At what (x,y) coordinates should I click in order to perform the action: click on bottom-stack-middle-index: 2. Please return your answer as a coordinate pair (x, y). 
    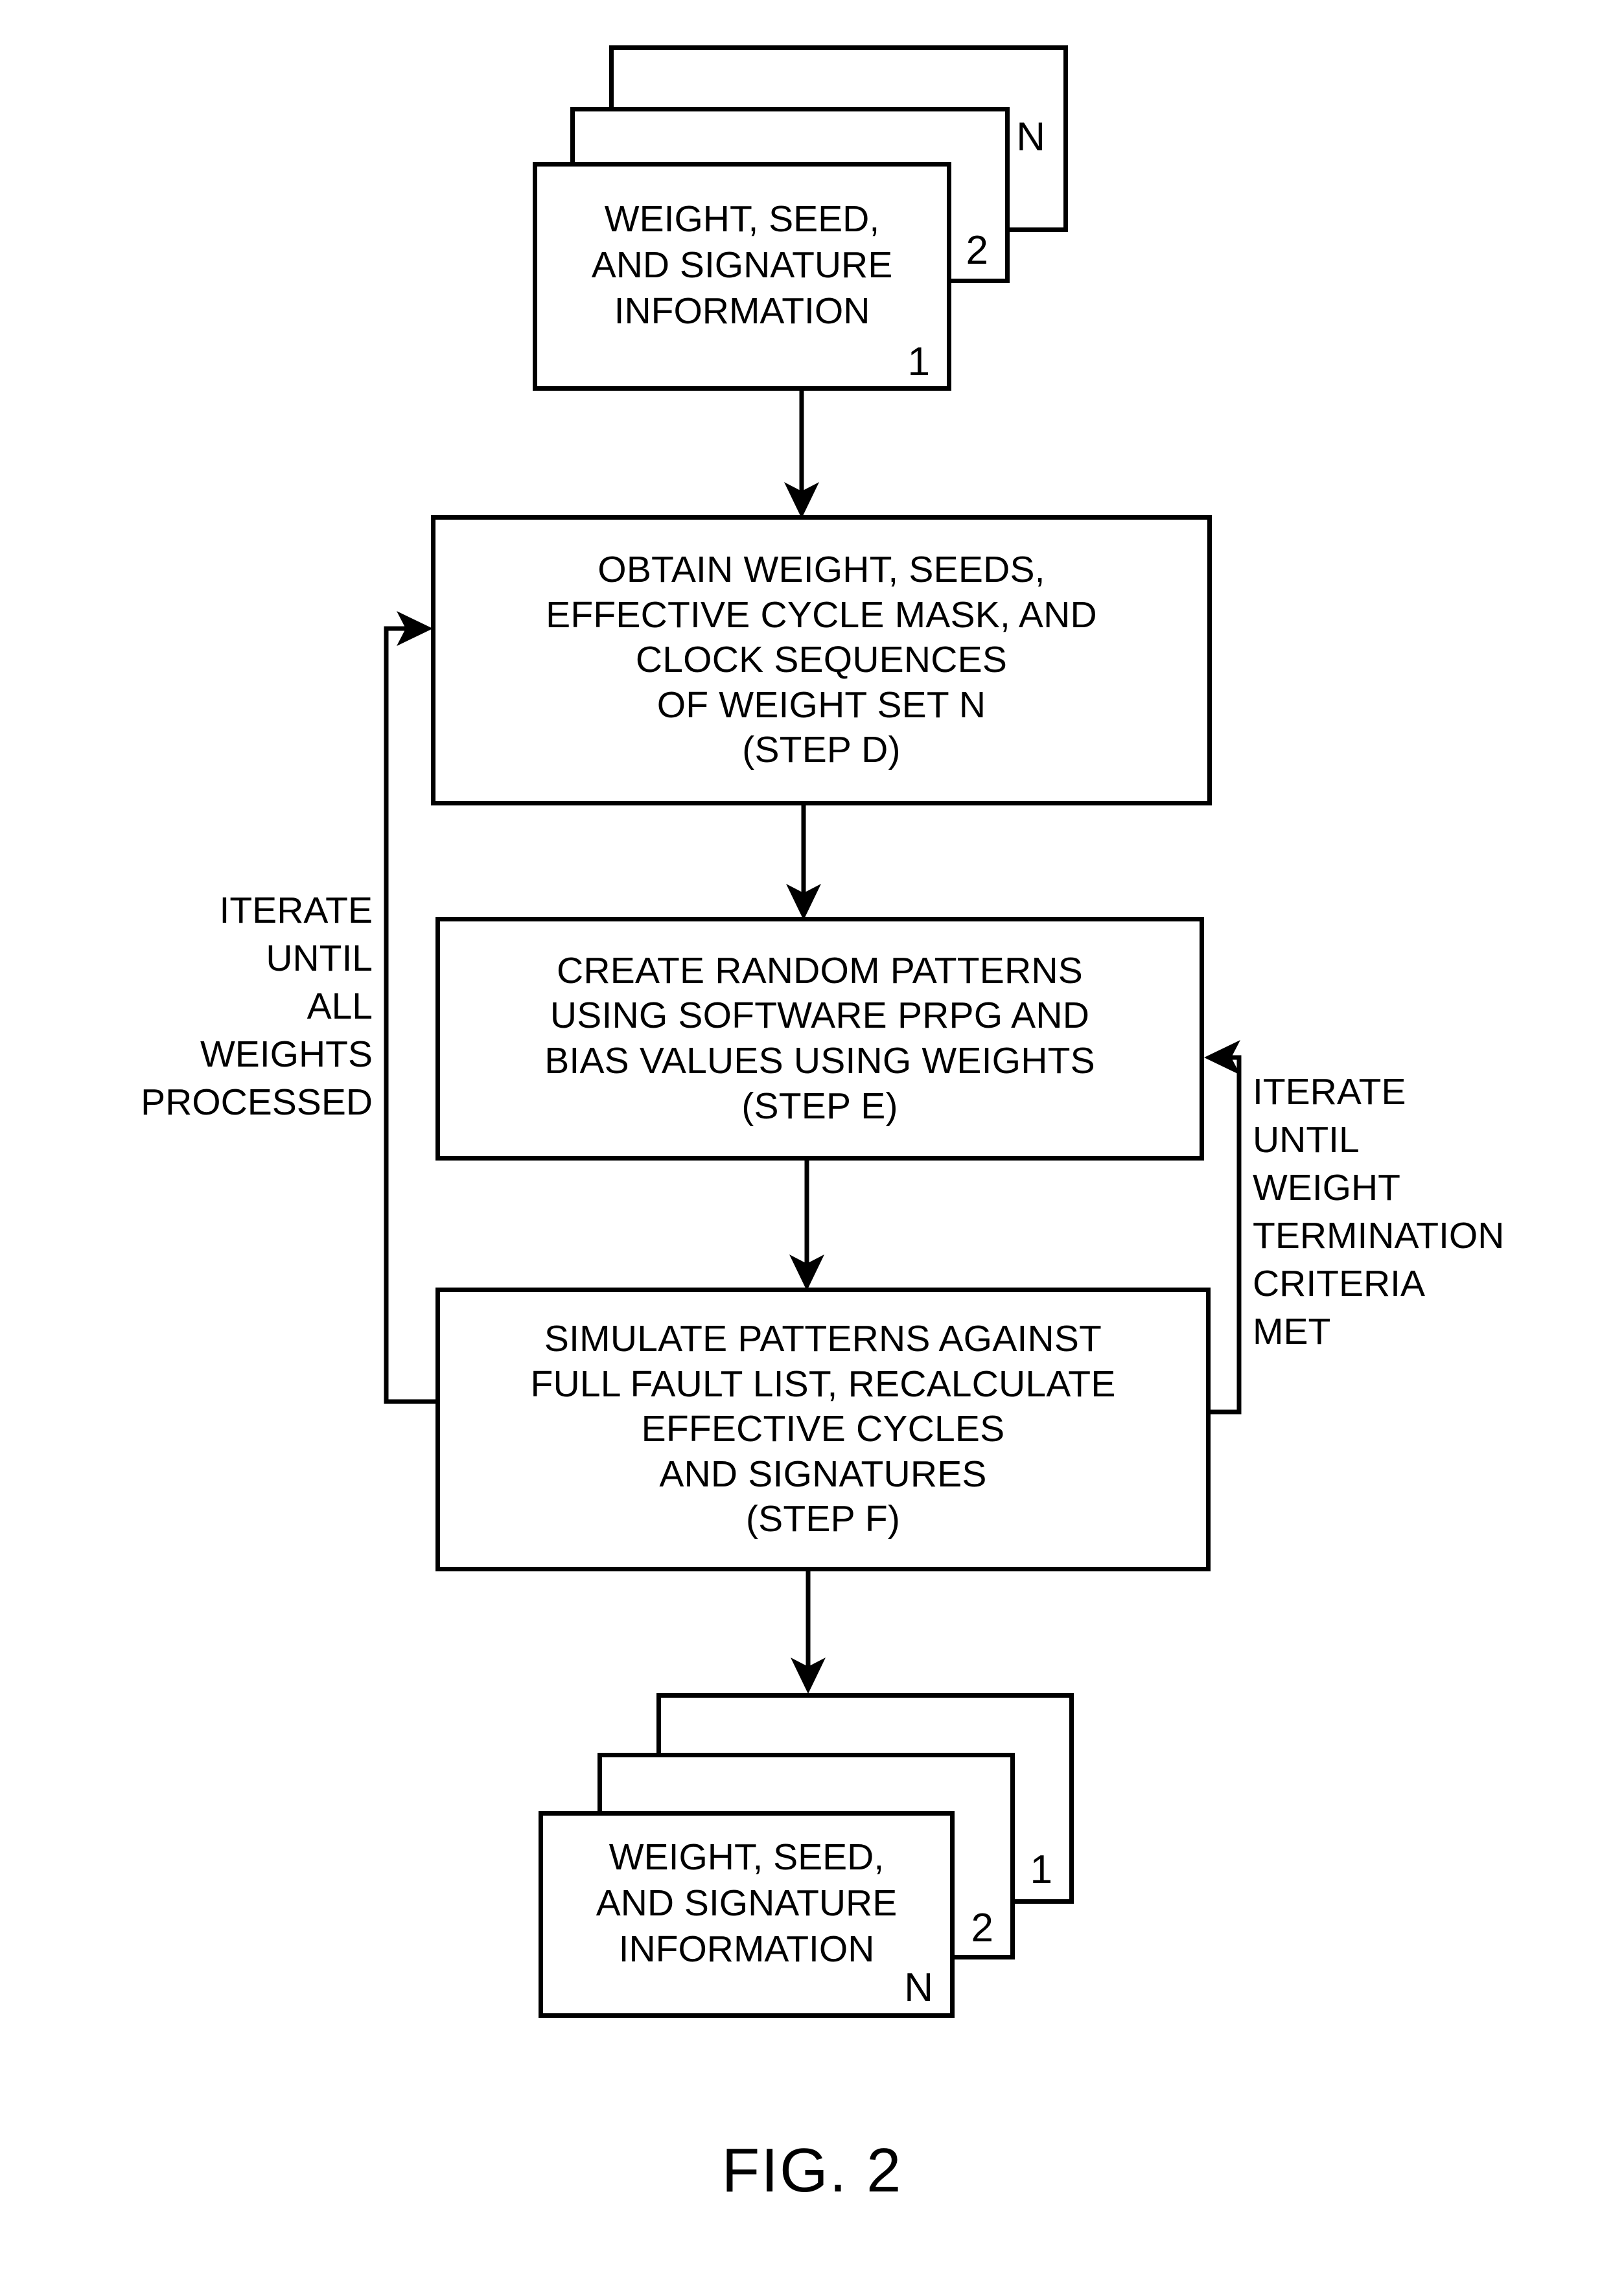
    Looking at the image, I should click on (982, 1928).